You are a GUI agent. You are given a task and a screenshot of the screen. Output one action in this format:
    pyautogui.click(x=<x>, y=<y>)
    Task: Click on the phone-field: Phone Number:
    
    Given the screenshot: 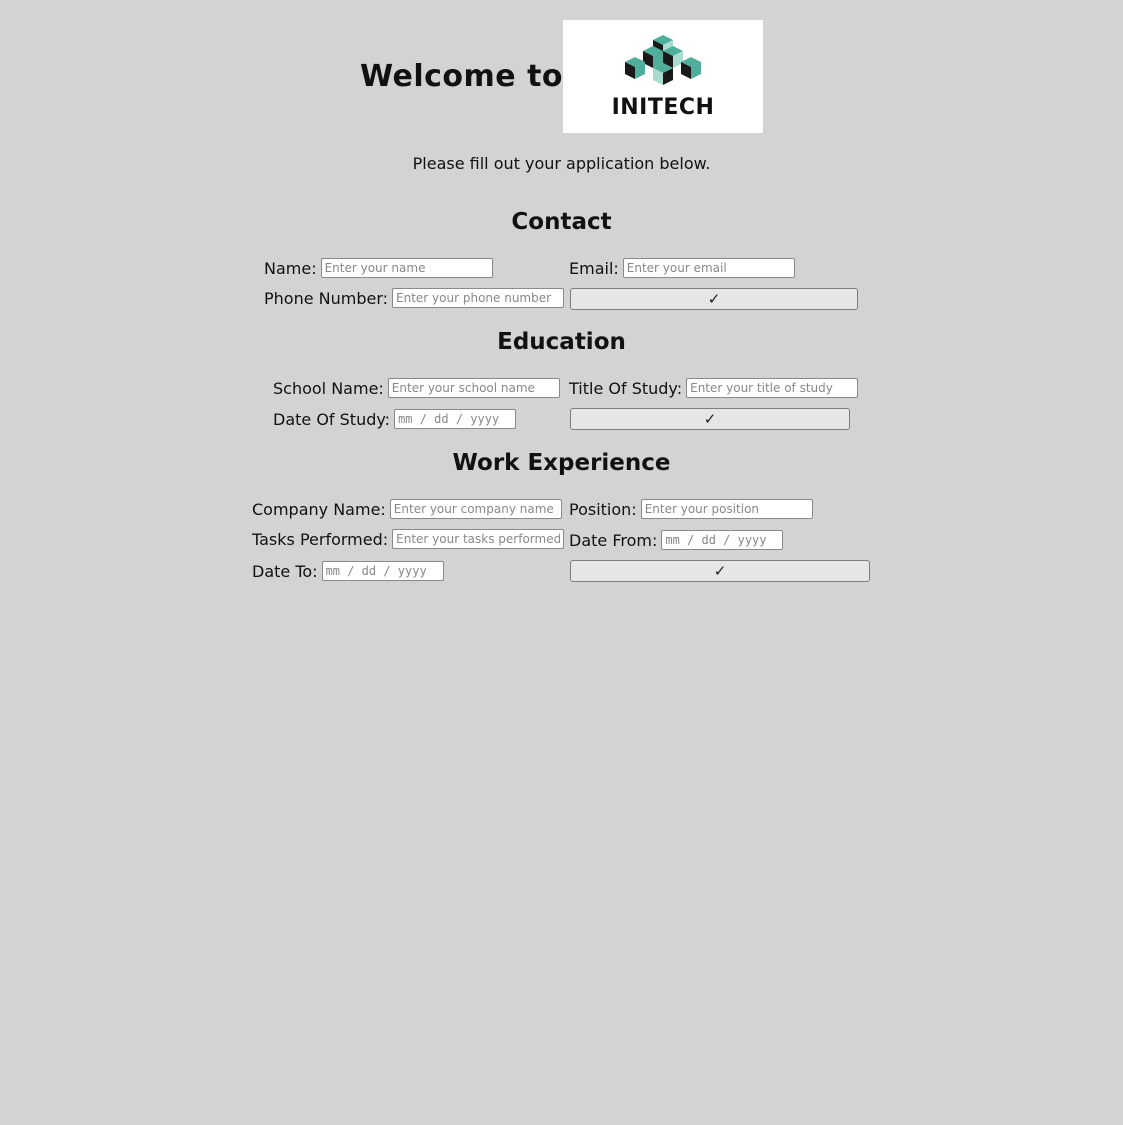 What is the action you would take?
    pyautogui.click(x=414, y=298)
    